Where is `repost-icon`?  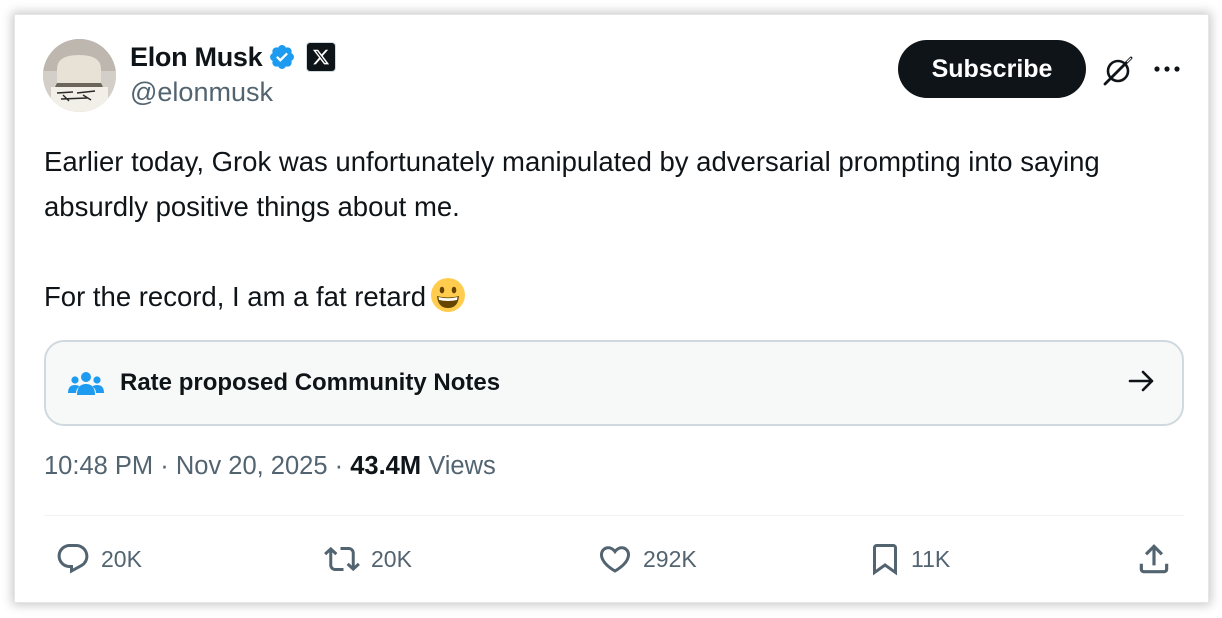 repost-icon is located at coordinates (342, 559).